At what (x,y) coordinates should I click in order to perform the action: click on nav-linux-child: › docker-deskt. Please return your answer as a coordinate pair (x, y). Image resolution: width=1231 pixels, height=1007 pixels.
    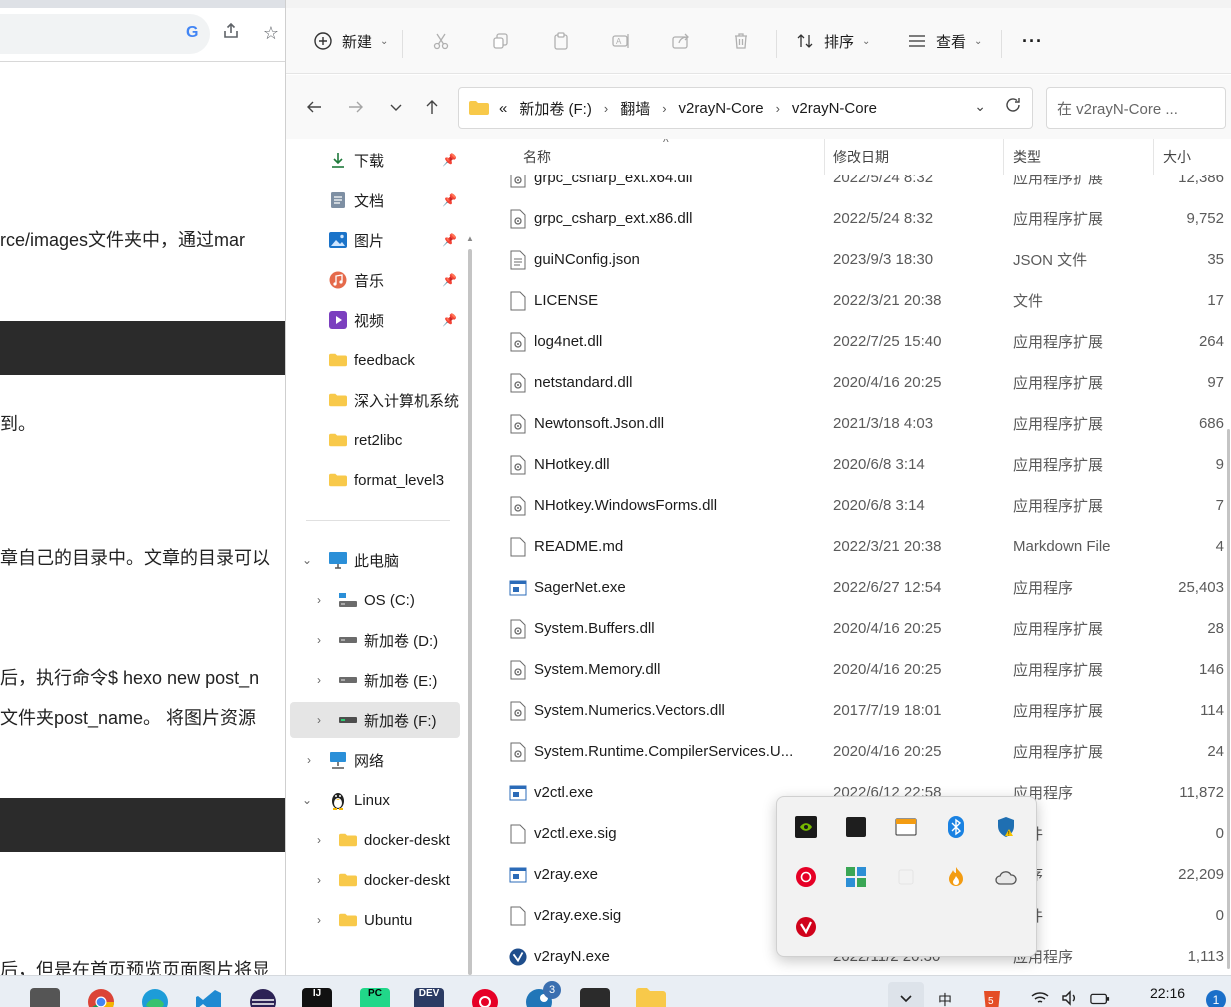
    Looking at the image, I should click on (380, 840).